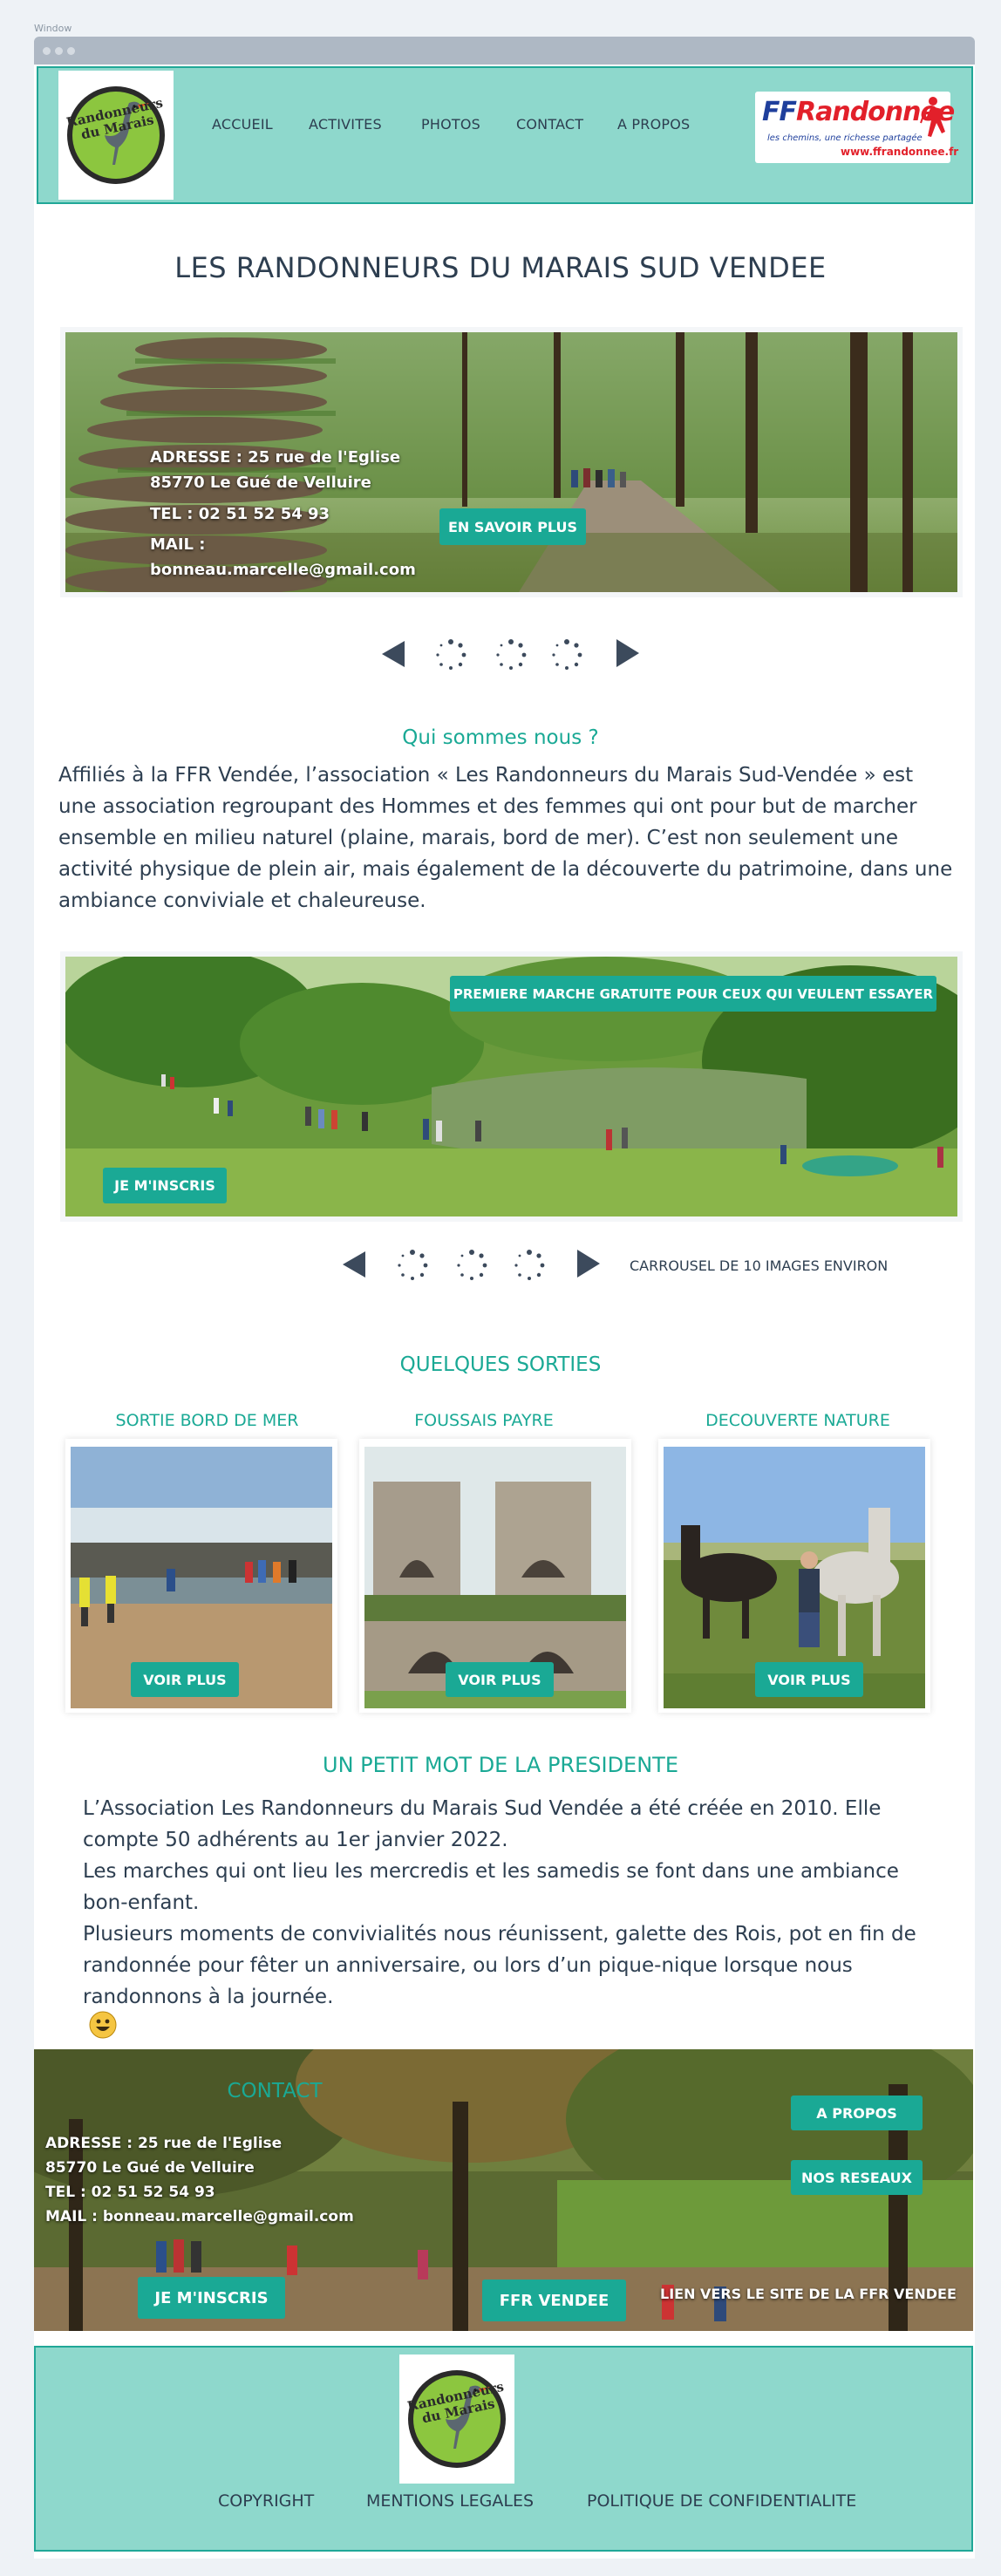 Image resolution: width=1001 pixels, height=2576 pixels. What do you see at coordinates (295, 1840) in the screenshot?
I see `president-line: compte 50 adhérents au 1er janvier 2022.` at bounding box center [295, 1840].